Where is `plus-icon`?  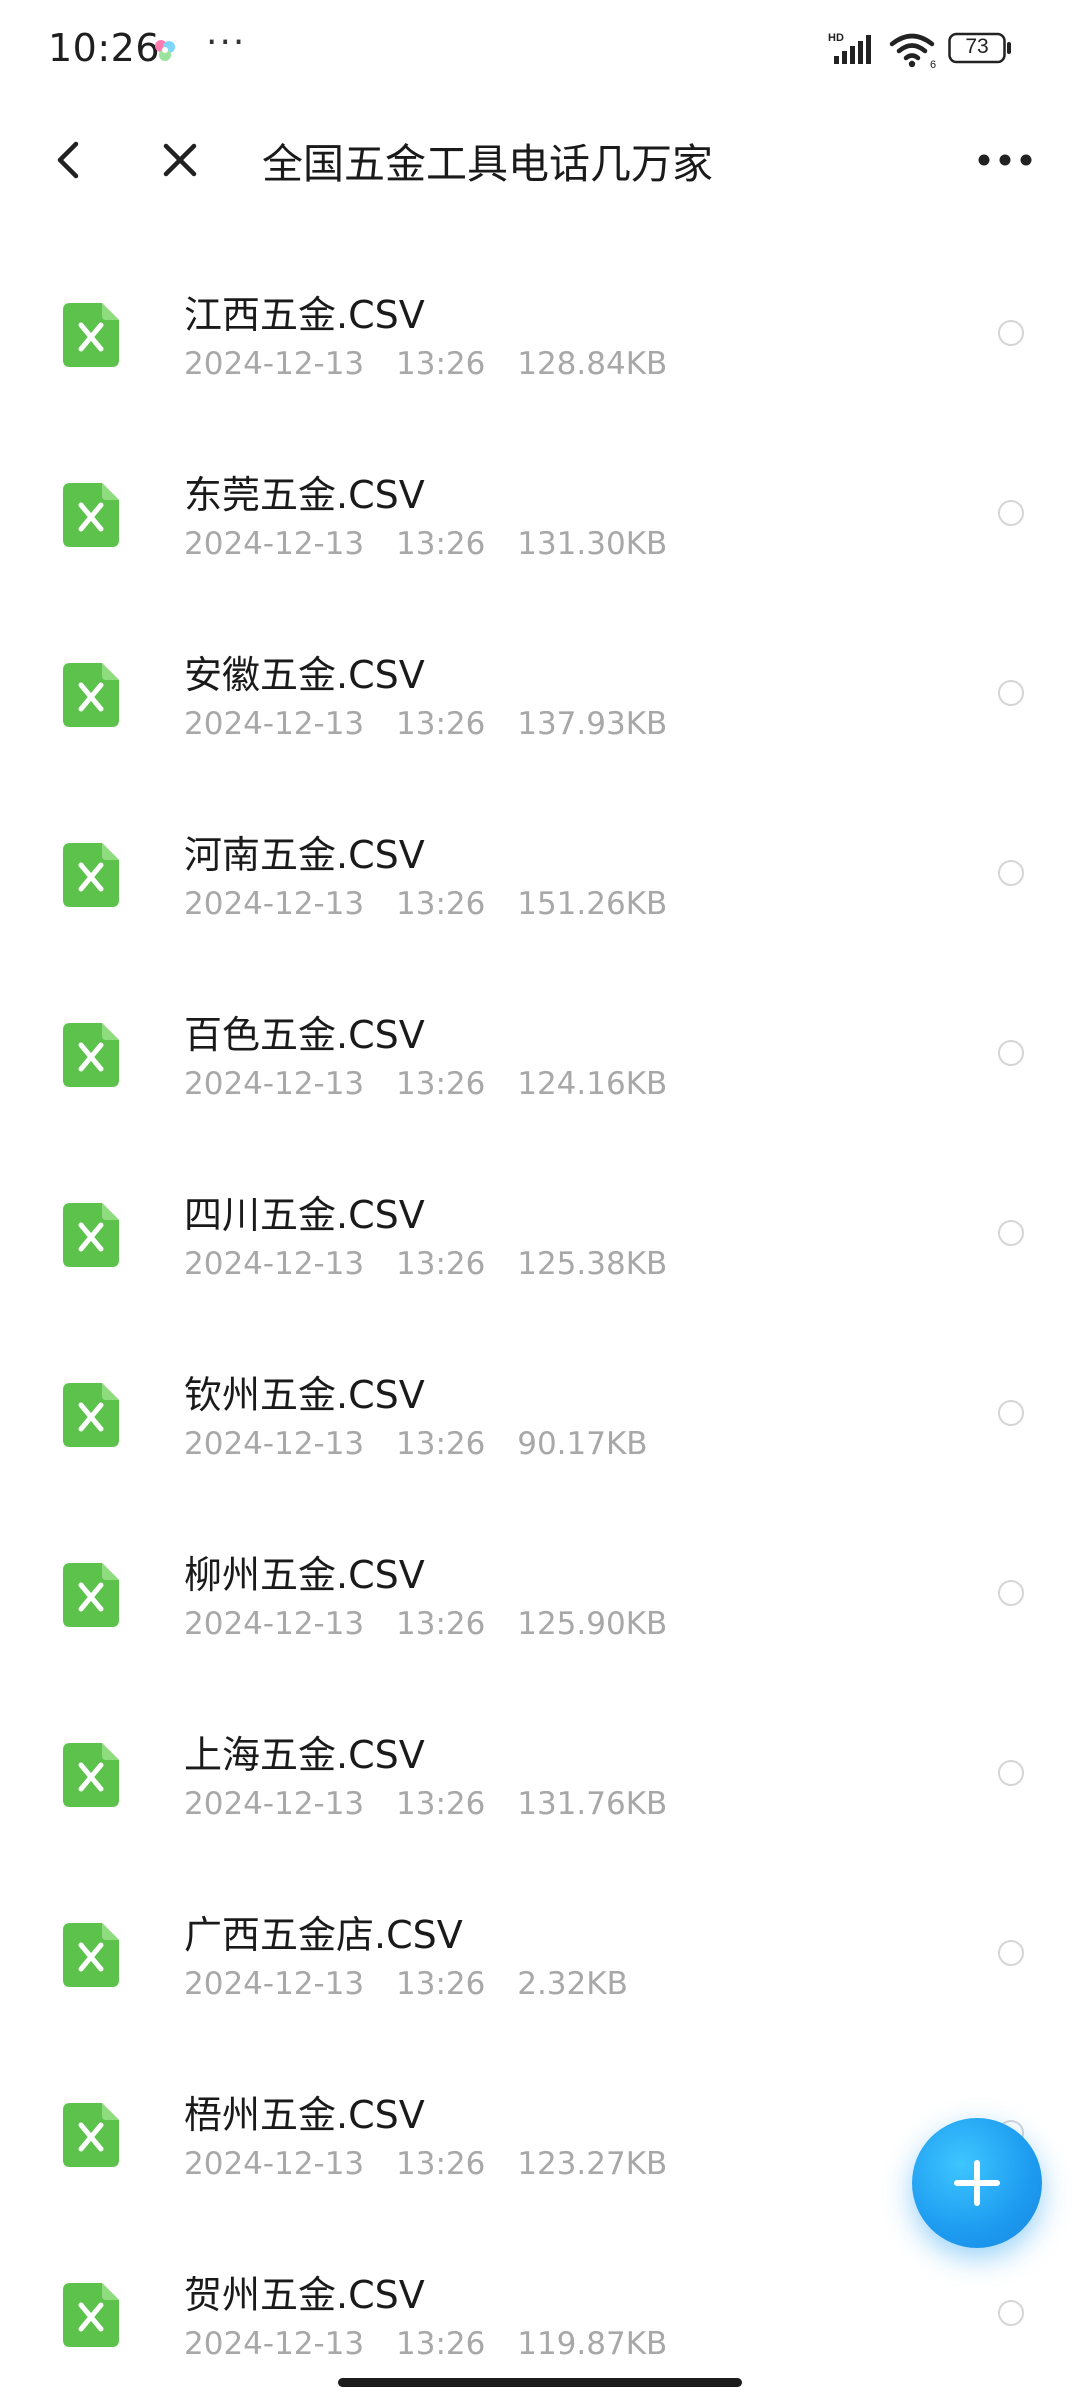
plus-icon is located at coordinates (977, 2183).